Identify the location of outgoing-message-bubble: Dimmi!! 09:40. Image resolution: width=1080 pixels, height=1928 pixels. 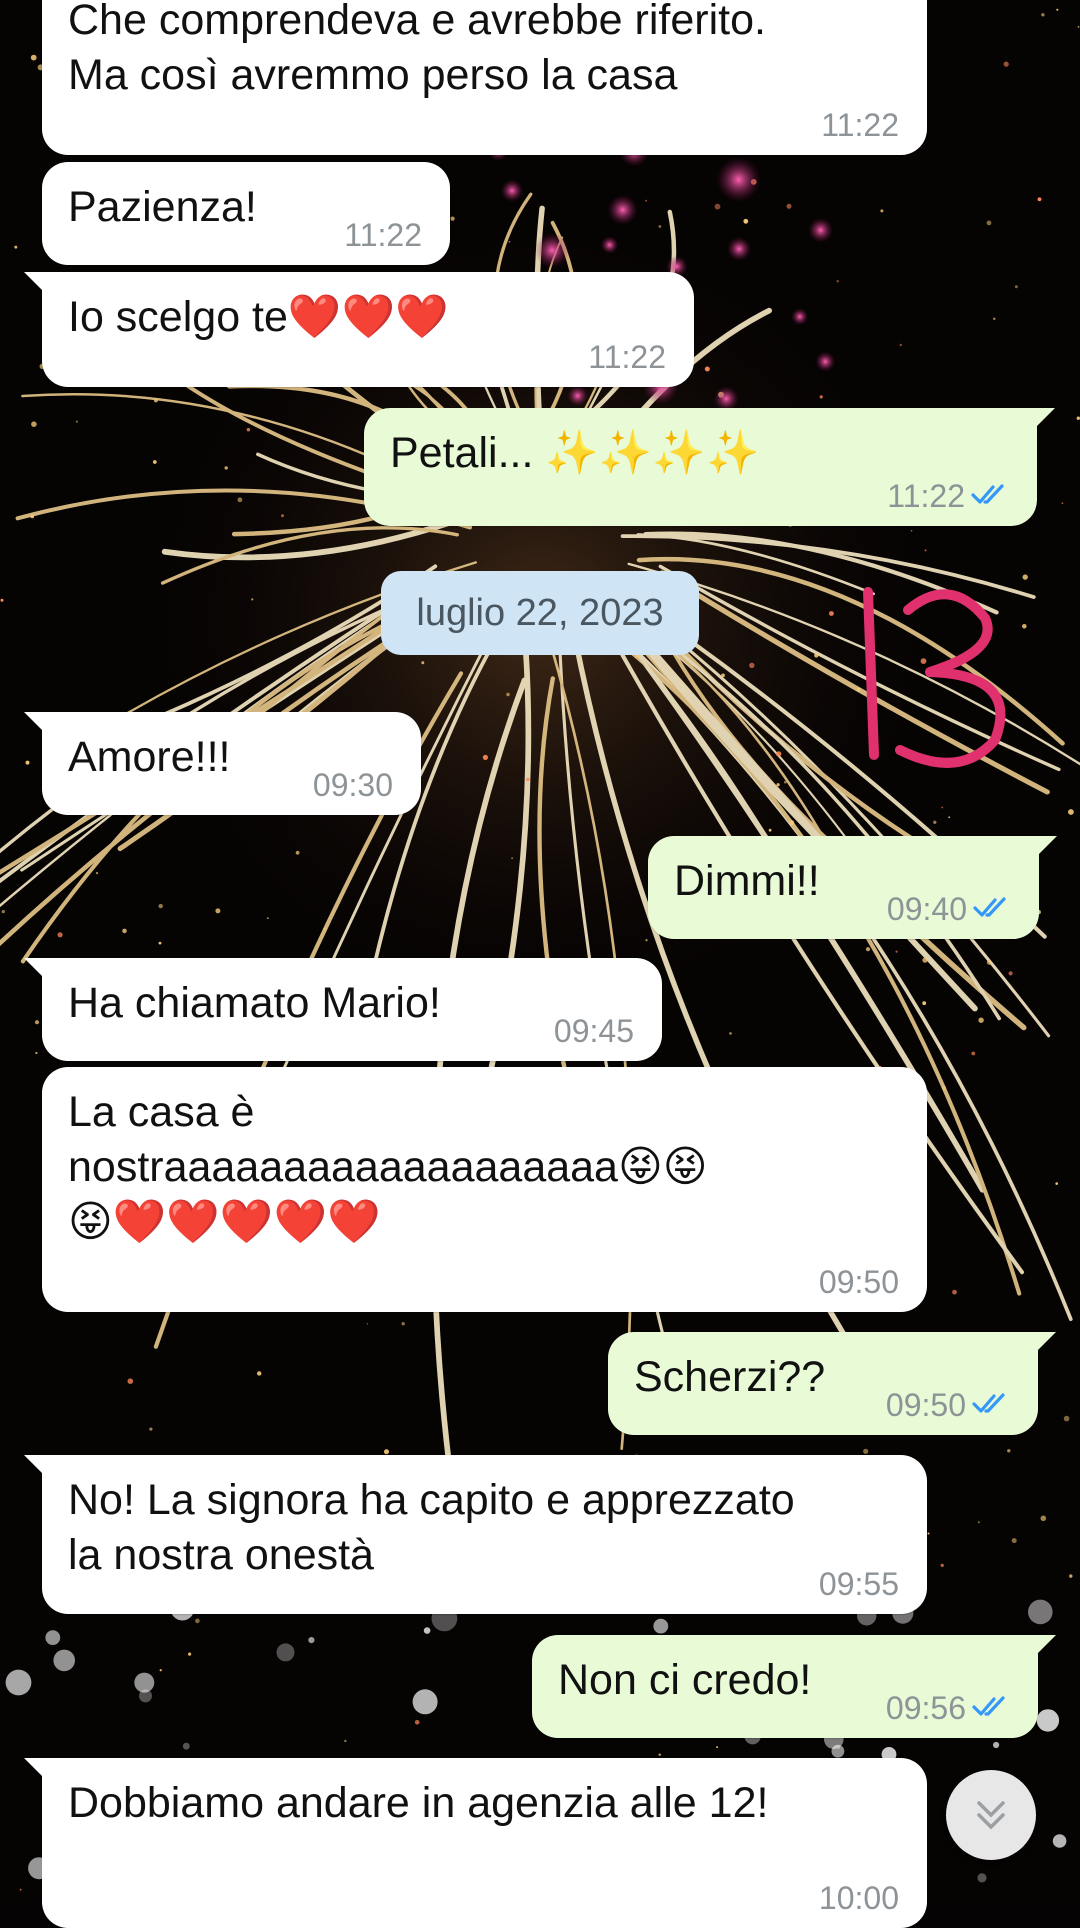
(852, 887).